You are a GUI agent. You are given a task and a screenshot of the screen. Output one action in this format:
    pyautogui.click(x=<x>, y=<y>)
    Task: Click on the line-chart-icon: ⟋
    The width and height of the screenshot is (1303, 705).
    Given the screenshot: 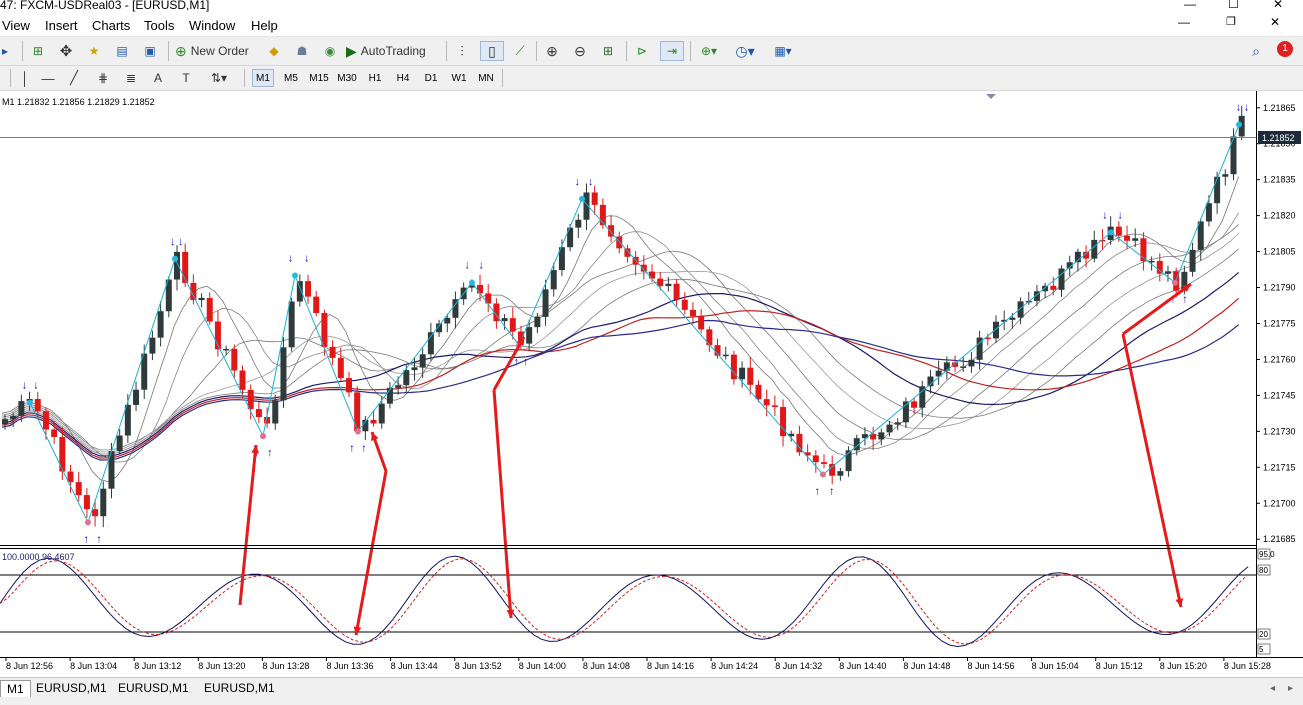 What is the action you would take?
    pyautogui.click(x=520, y=51)
    